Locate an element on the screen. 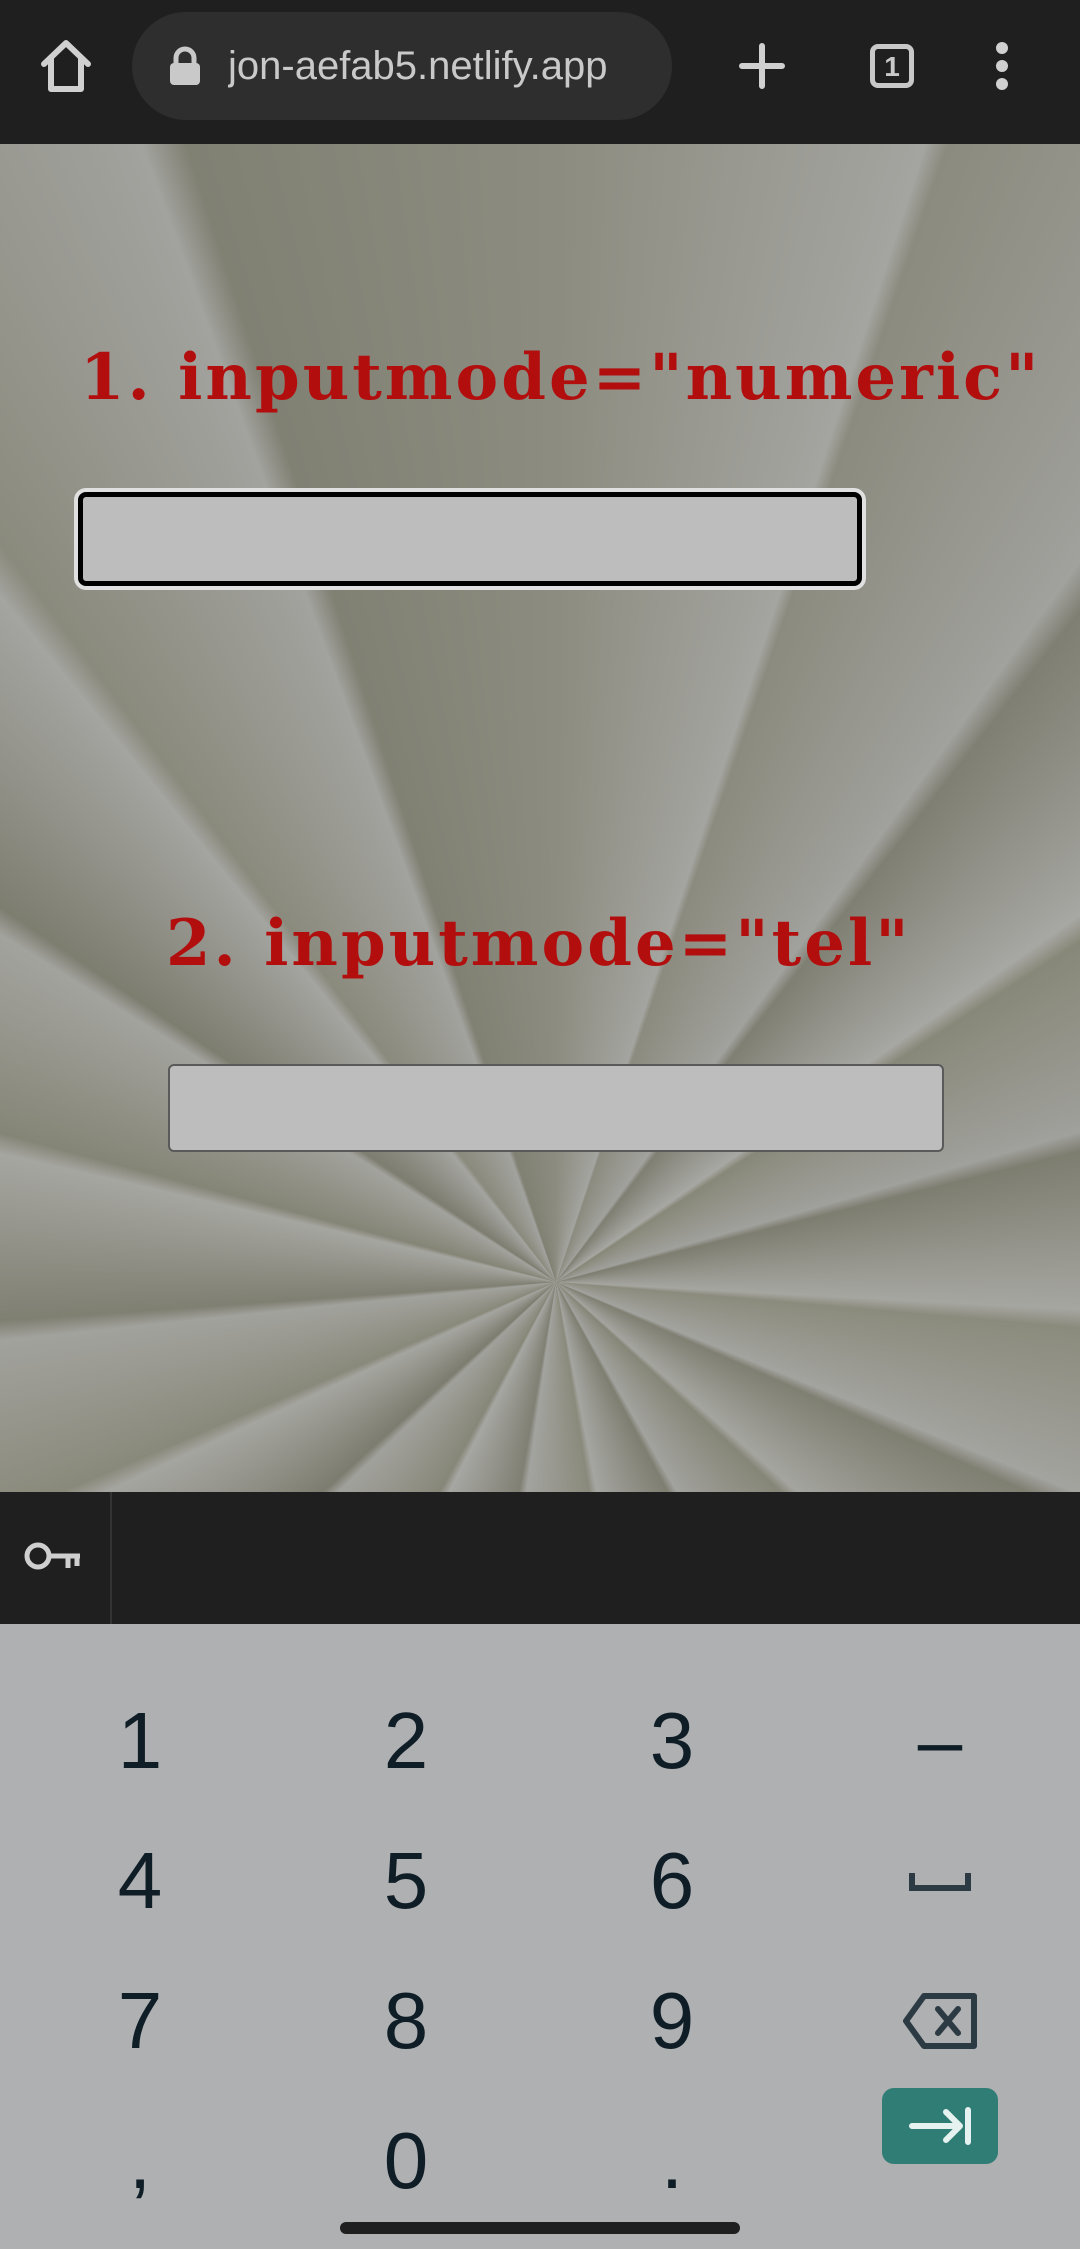 Image resolution: width=1080 pixels, height=2249 pixels. tel-input is located at coordinates (556, 1108).